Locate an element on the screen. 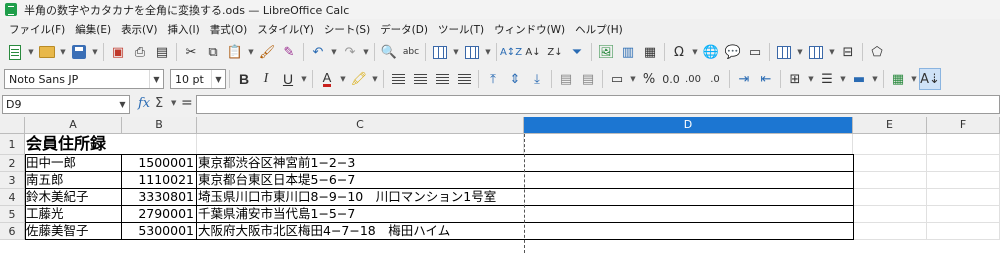 The height and width of the screenshot is (253, 1000). italic-icon: I is located at coordinates (266, 79).